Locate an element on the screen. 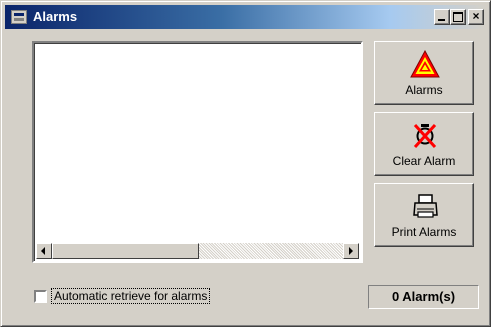 The width and height of the screenshot is (491, 327). scroll-left-button is located at coordinates (44, 251).